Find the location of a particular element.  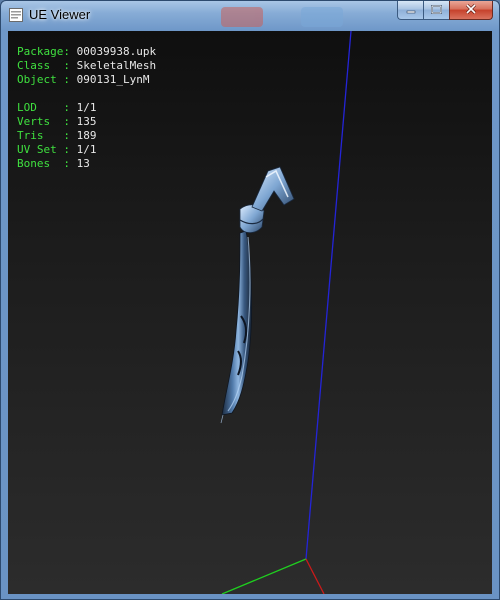

info-row-object: Object : 090131_LynM is located at coordinates (86, 80).